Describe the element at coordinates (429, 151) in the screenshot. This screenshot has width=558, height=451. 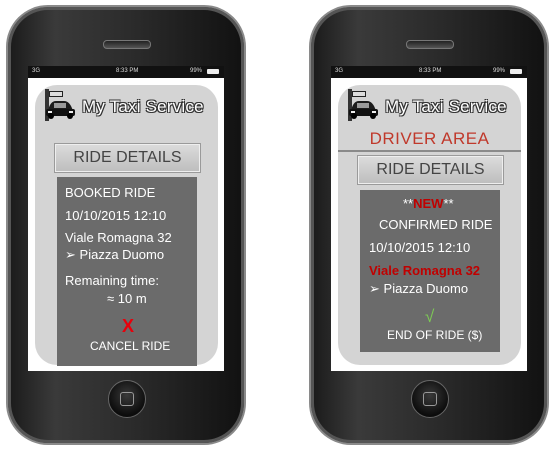
I see `divider` at that location.